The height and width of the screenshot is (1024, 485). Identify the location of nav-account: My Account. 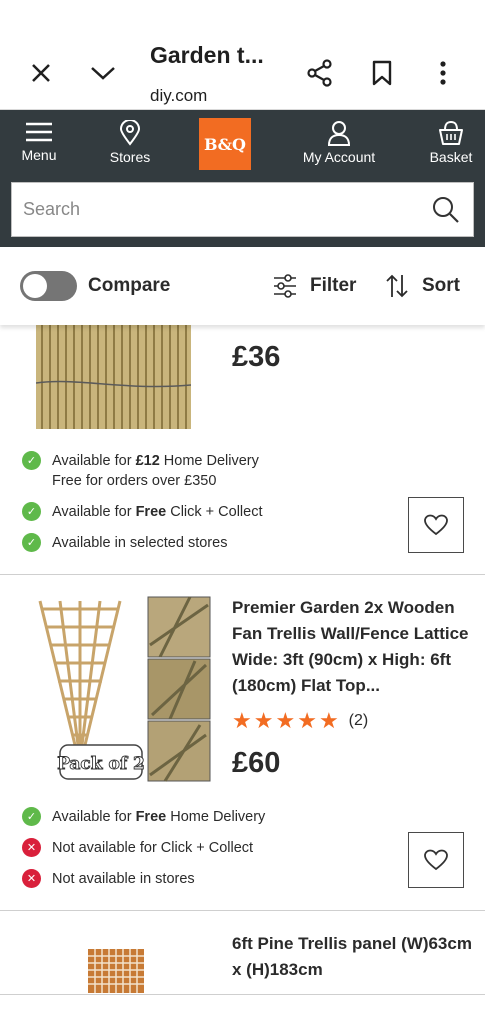
(339, 142).